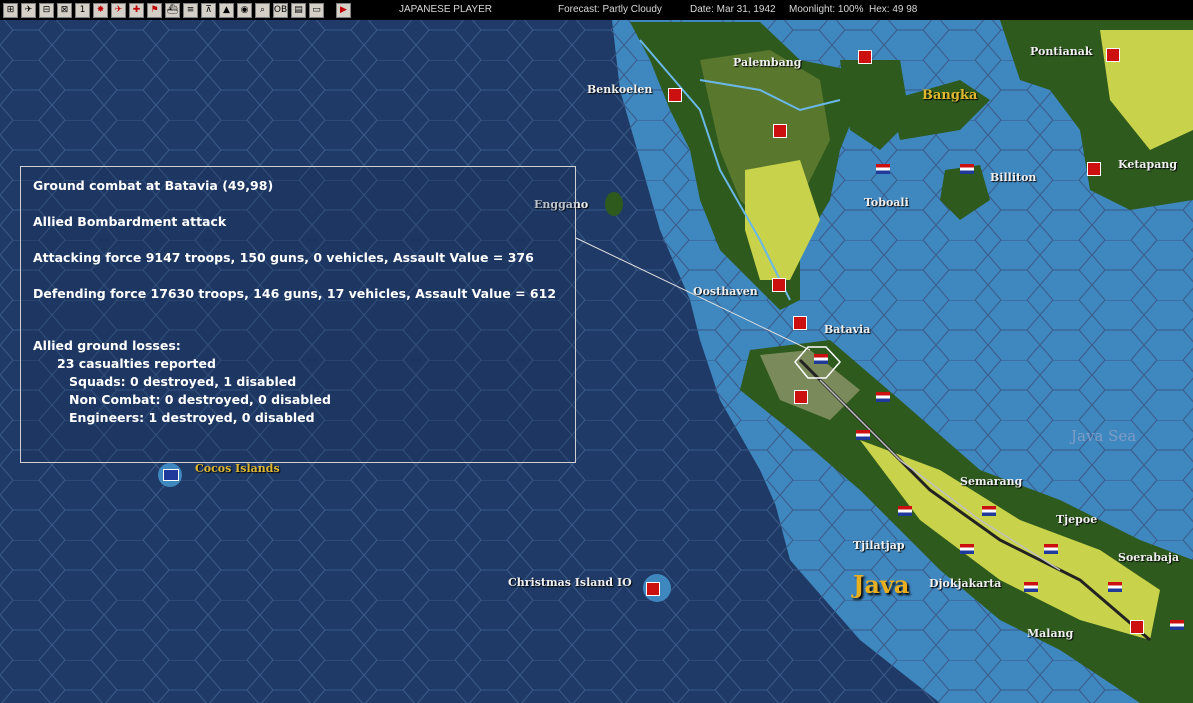 The image size is (1193, 703). Describe the element at coordinates (136, 10) in the screenshot. I see `fighter-icon: ✚` at that location.